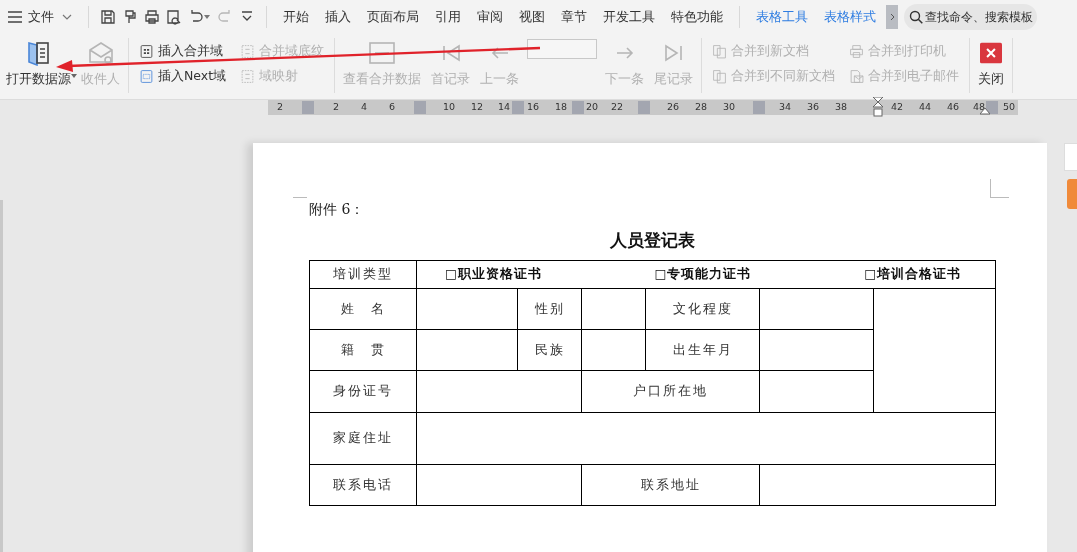  What do you see at coordinates (1009, 106) in the screenshot?
I see `ruler-number: 50` at bounding box center [1009, 106].